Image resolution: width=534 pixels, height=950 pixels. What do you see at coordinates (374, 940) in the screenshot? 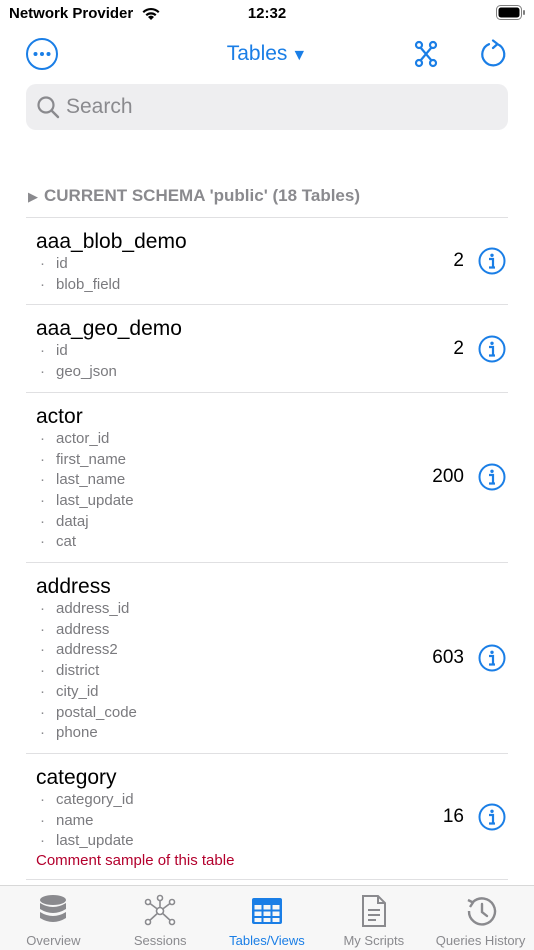
I see `tab-label: My Scripts` at bounding box center [374, 940].